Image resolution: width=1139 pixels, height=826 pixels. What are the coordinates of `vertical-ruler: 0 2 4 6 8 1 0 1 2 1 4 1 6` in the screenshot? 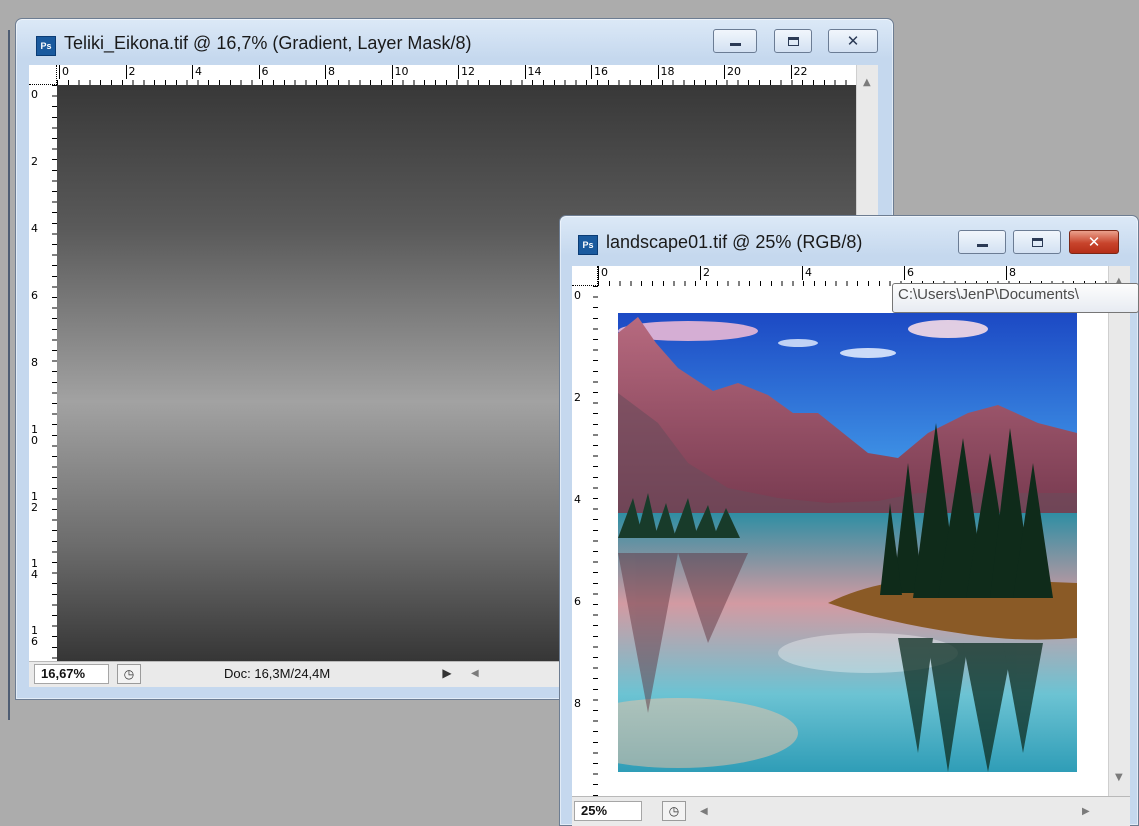 It's located at (43, 373).